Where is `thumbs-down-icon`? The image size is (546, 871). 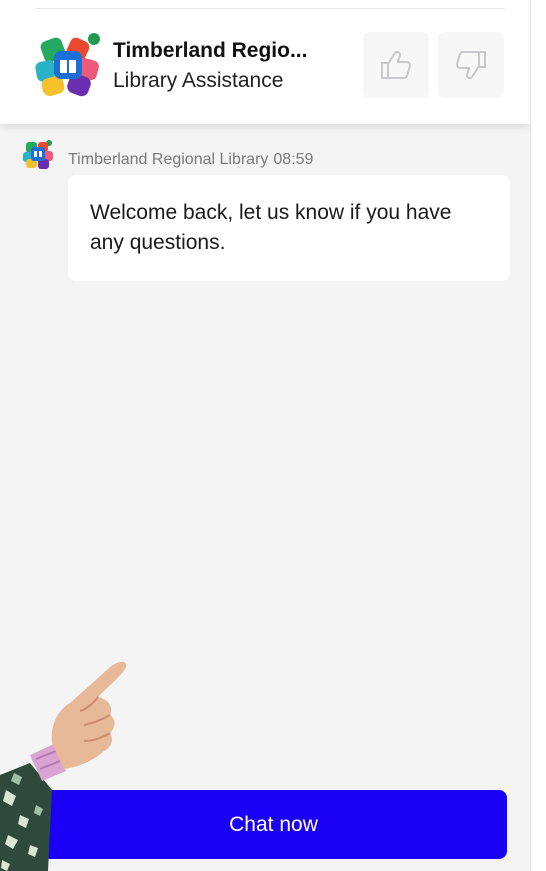
thumbs-down-icon is located at coordinates (471, 65).